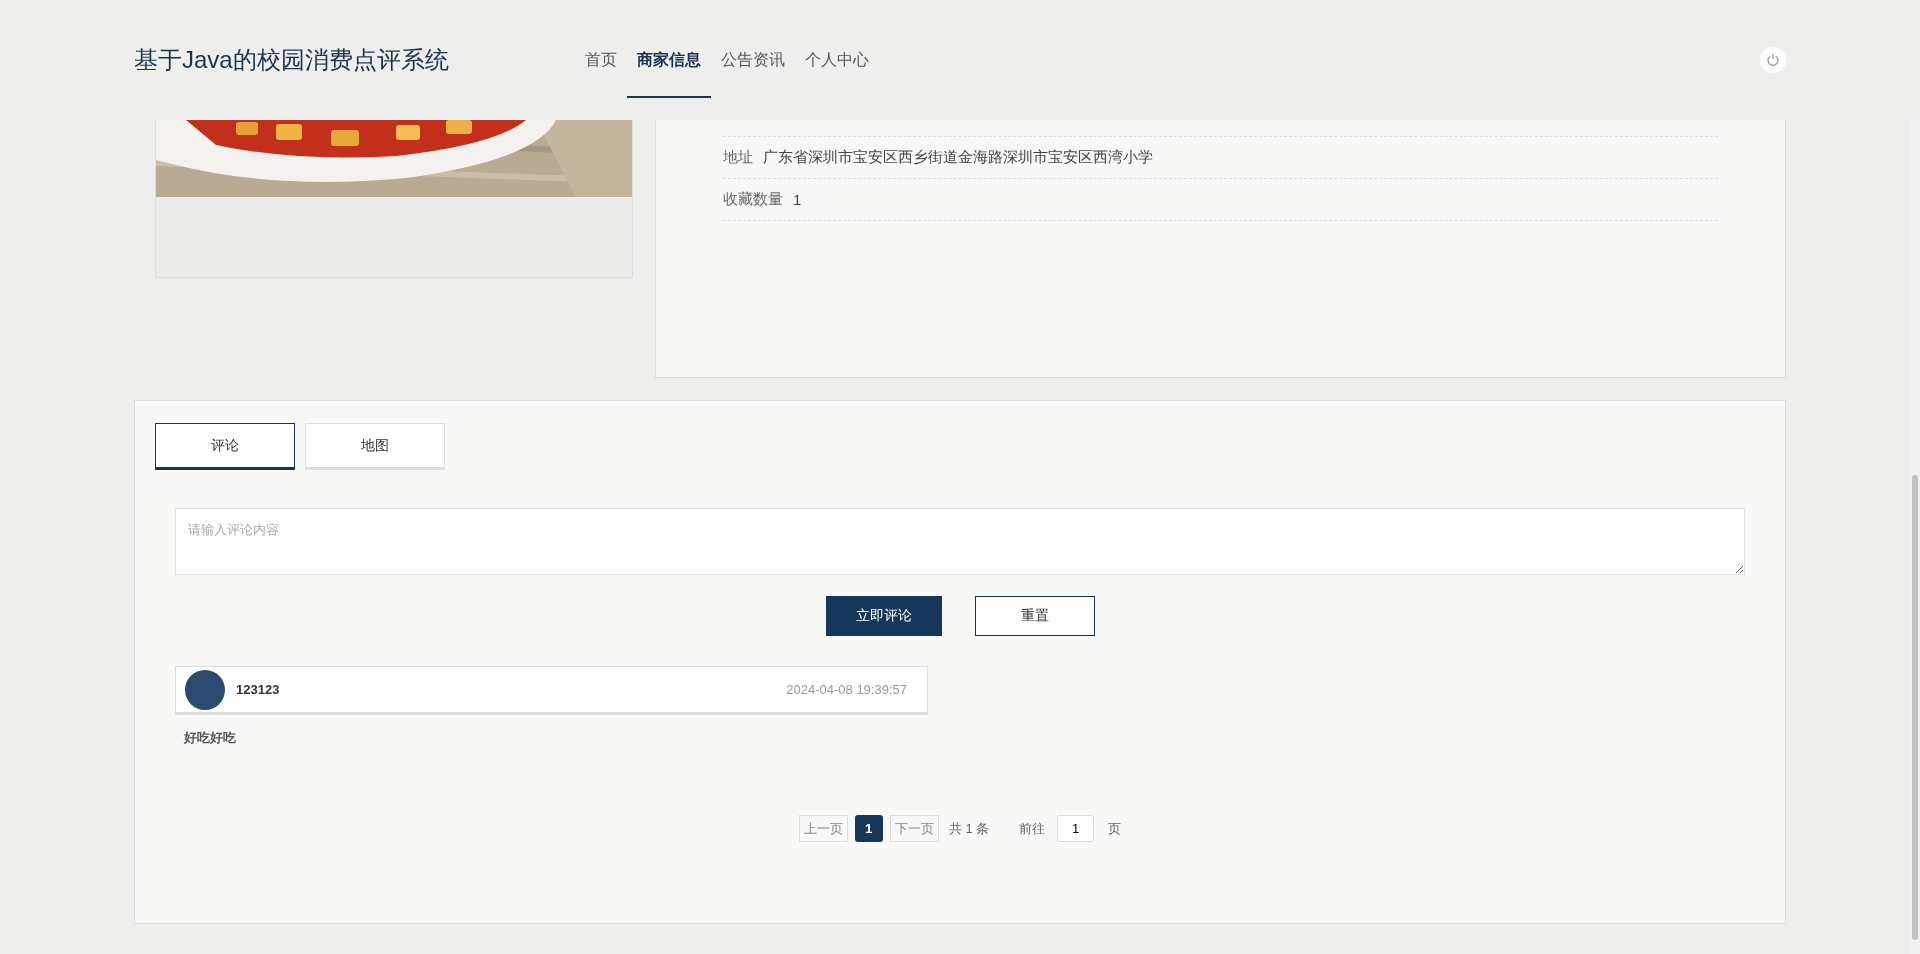 This screenshot has height=954, width=1920. What do you see at coordinates (1032, 828) in the screenshot?
I see `goto-label: 前往` at bounding box center [1032, 828].